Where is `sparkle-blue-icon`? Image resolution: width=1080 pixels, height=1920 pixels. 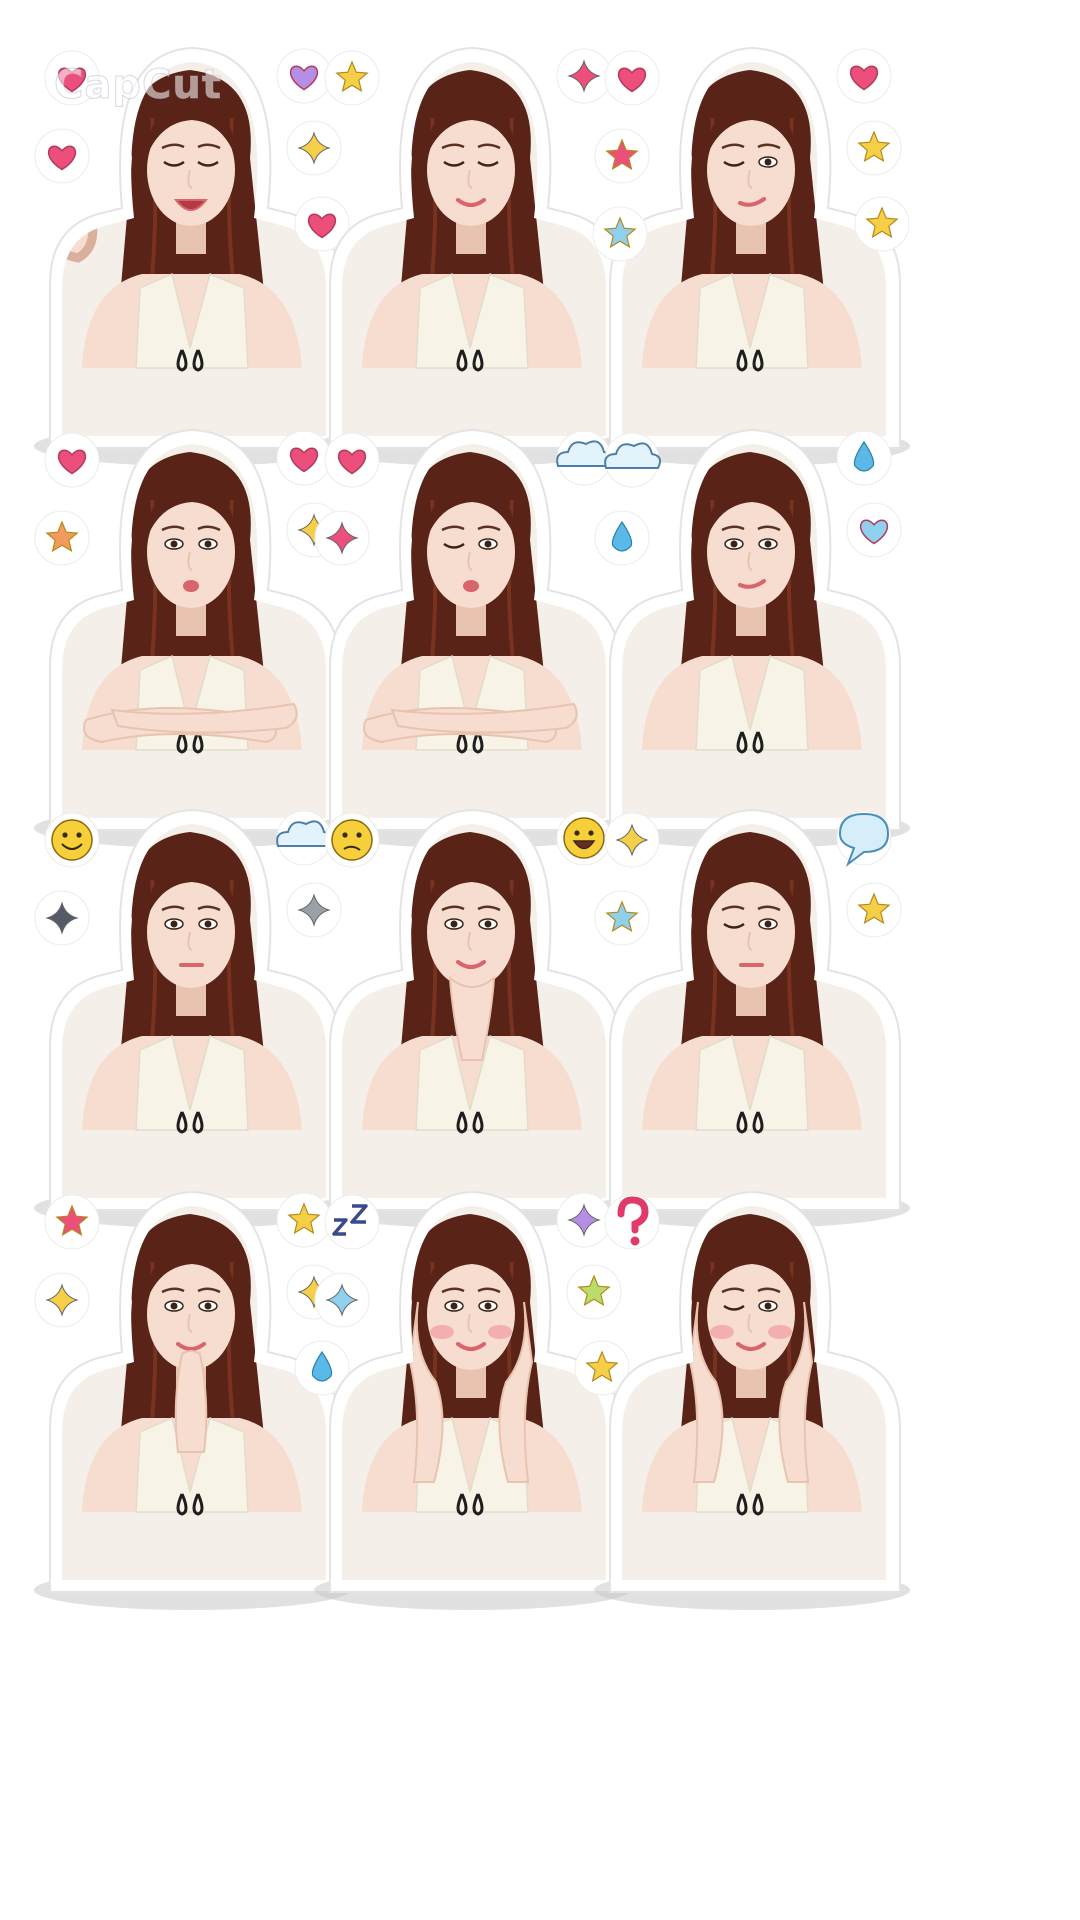
sparkle-blue-icon is located at coordinates (342, 1300).